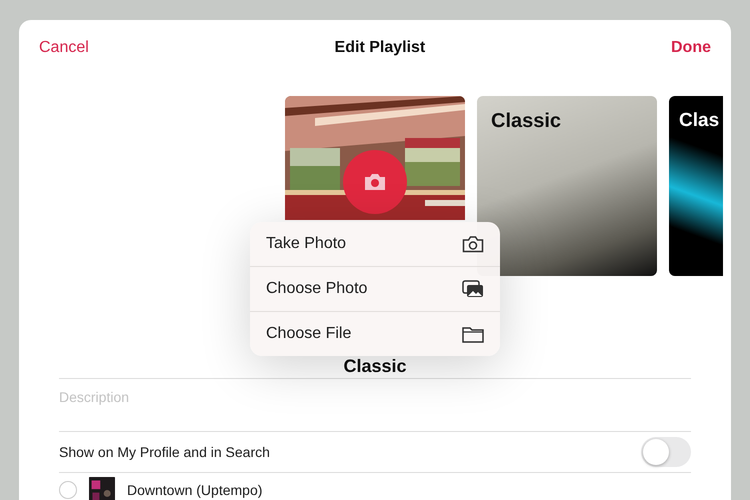  I want to click on tile-label: Clas, so click(699, 121).